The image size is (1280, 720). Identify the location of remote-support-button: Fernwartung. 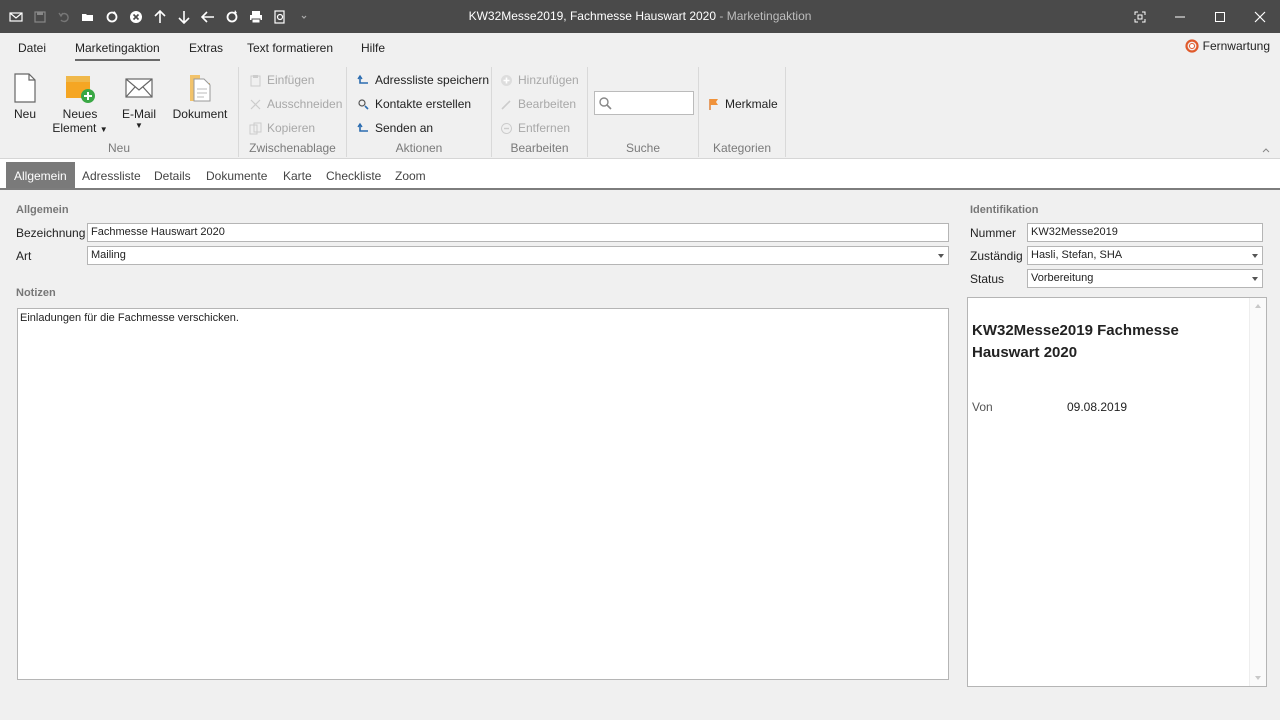
(1227, 46).